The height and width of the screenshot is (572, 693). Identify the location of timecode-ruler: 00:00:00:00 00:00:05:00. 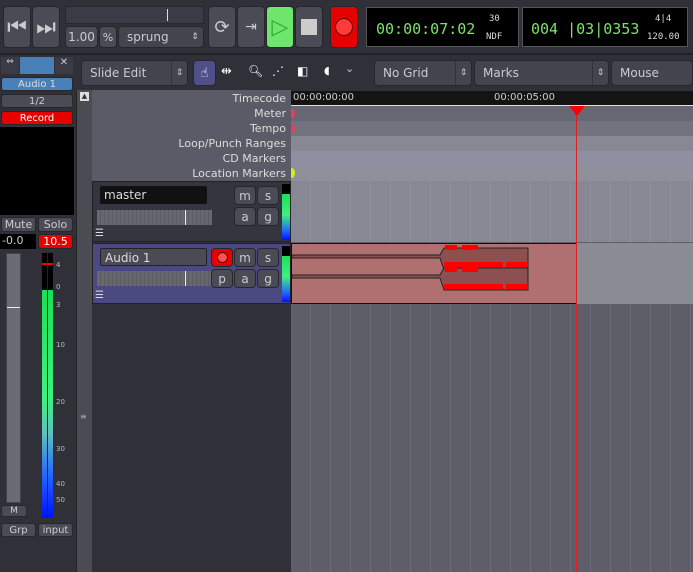
(492, 98).